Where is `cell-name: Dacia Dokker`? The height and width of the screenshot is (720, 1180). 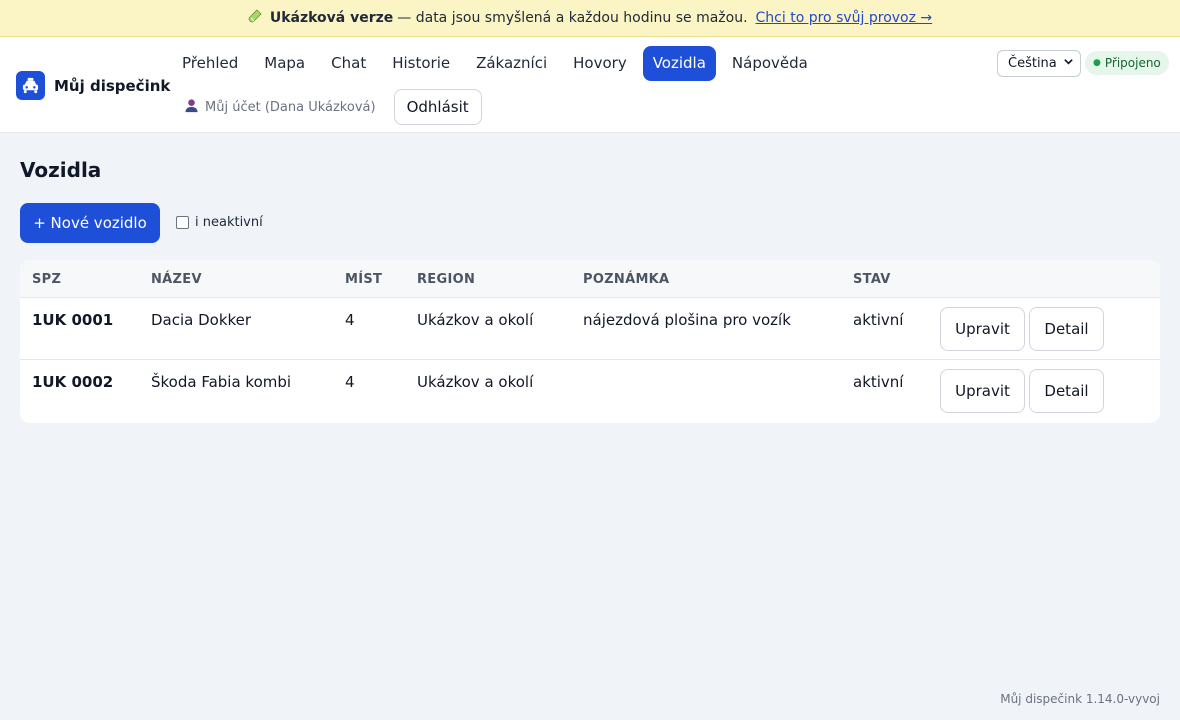
cell-name: Dacia Dokker is located at coordinates (201, 320).